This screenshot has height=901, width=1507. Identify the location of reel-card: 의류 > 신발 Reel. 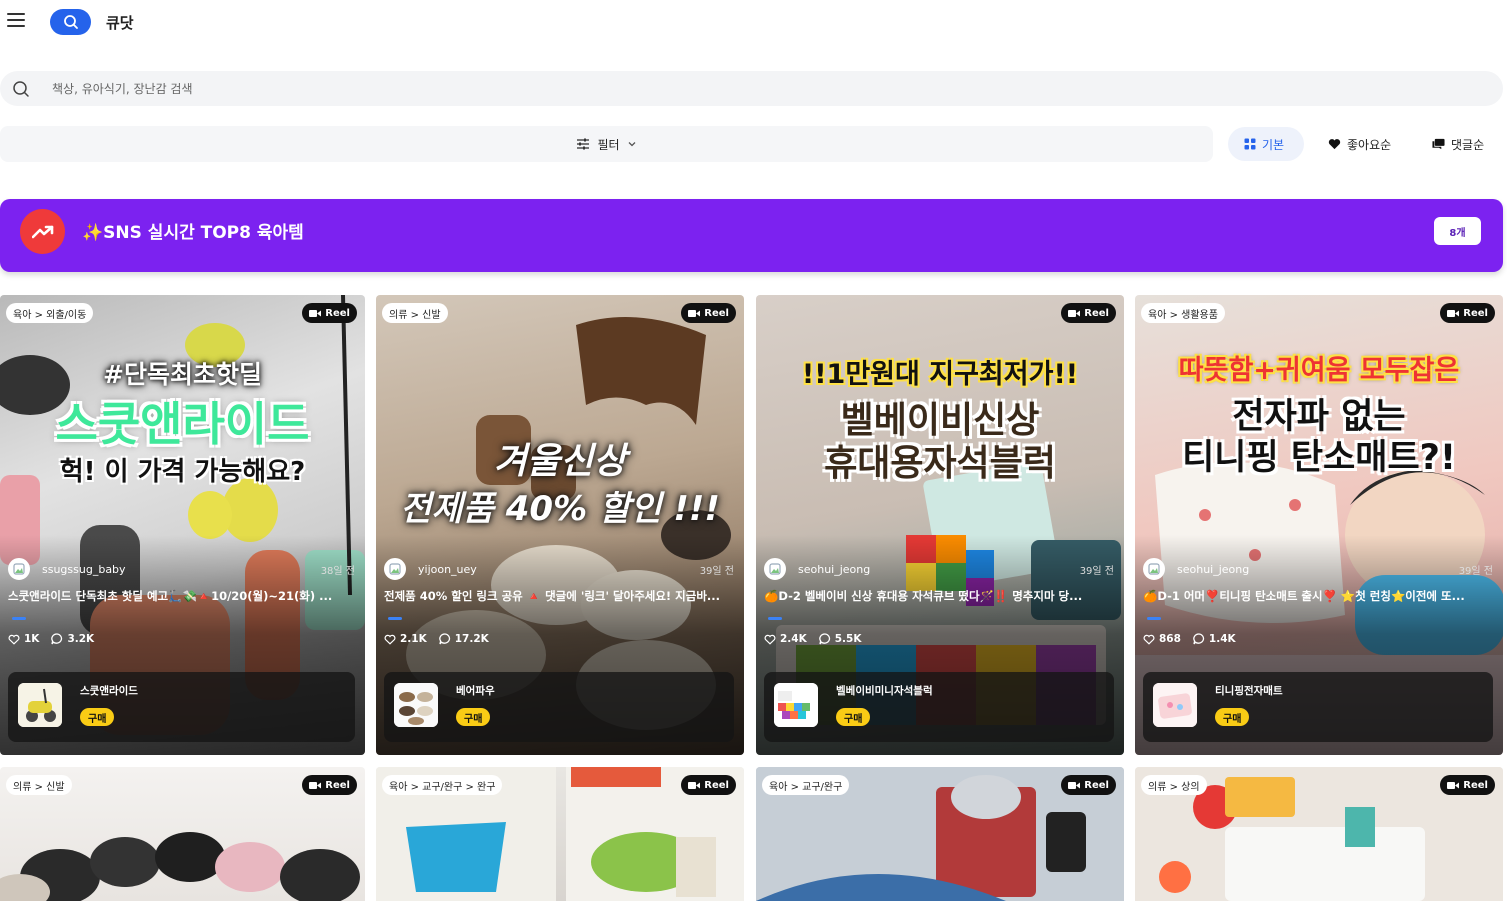
(182, 834).